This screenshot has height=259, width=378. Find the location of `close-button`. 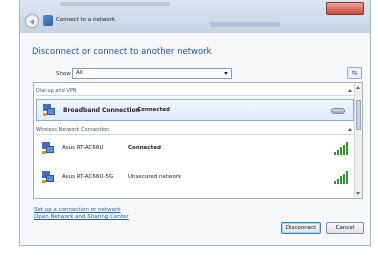

close-button is located at coordinates (345, 8).